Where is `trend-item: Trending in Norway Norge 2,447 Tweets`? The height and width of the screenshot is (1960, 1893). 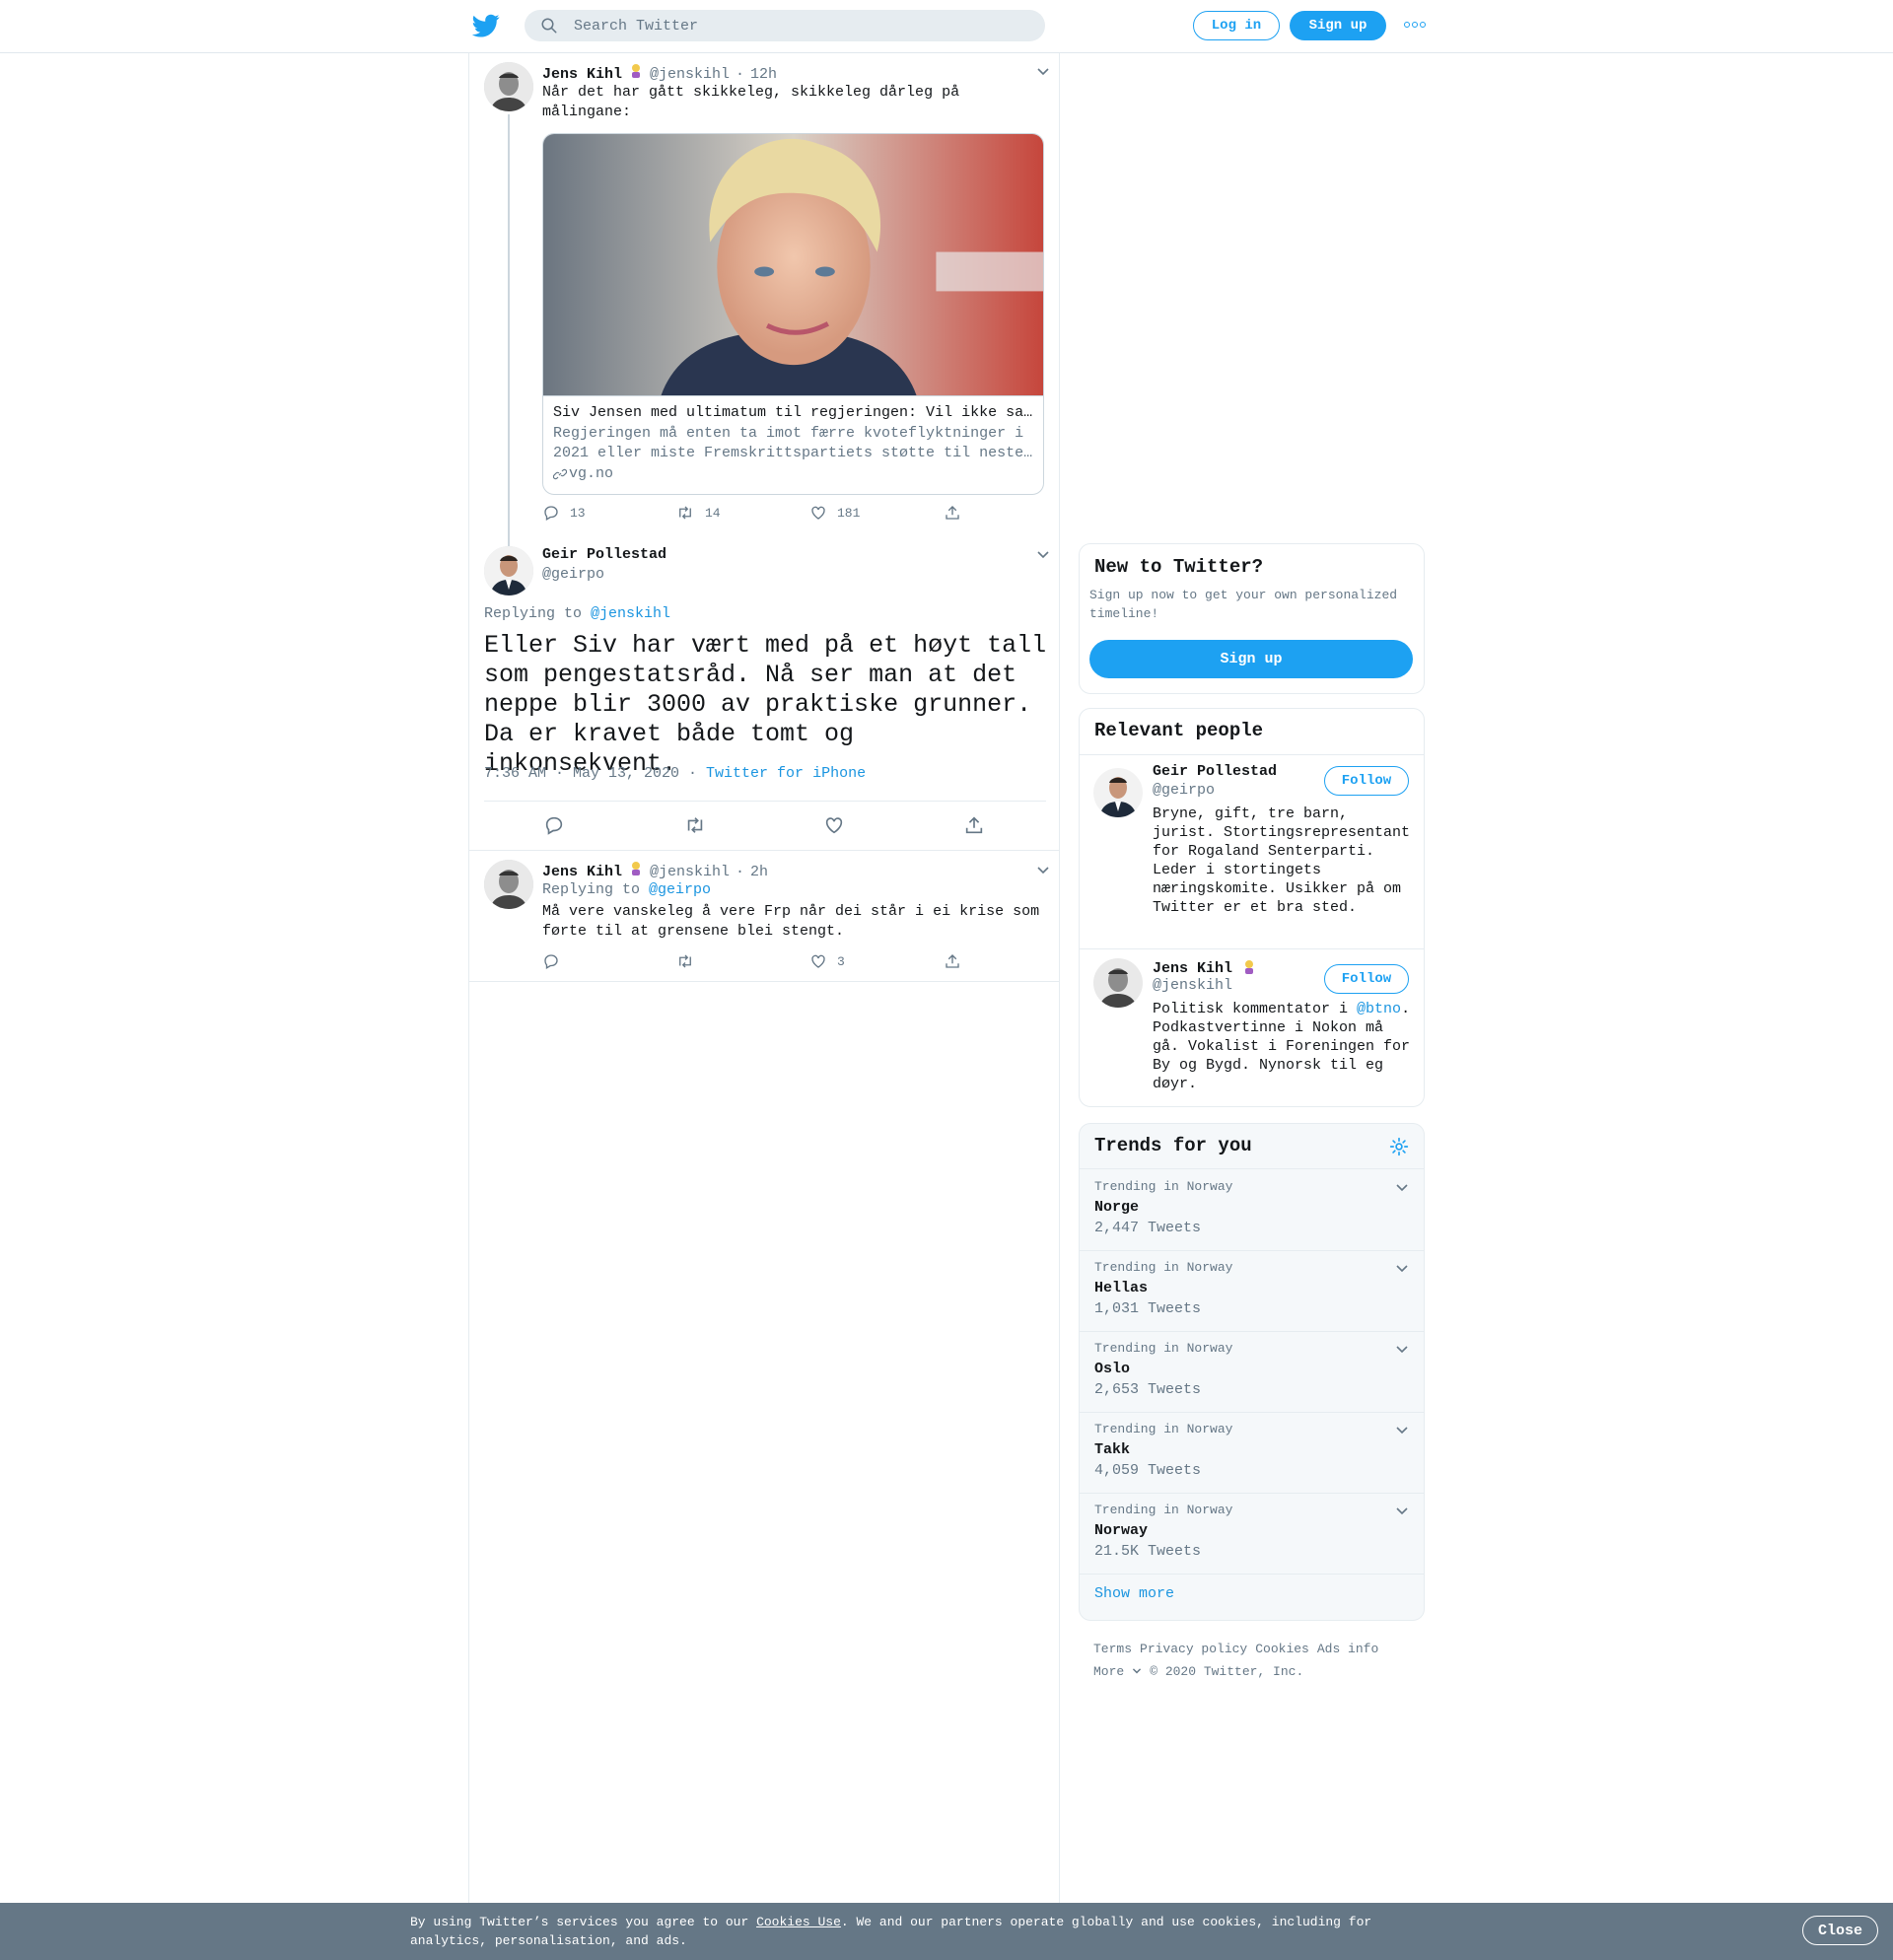 trend-item: Trending in Norway Norge 2,447 Tweets is located at coordinates (1252, 1209).